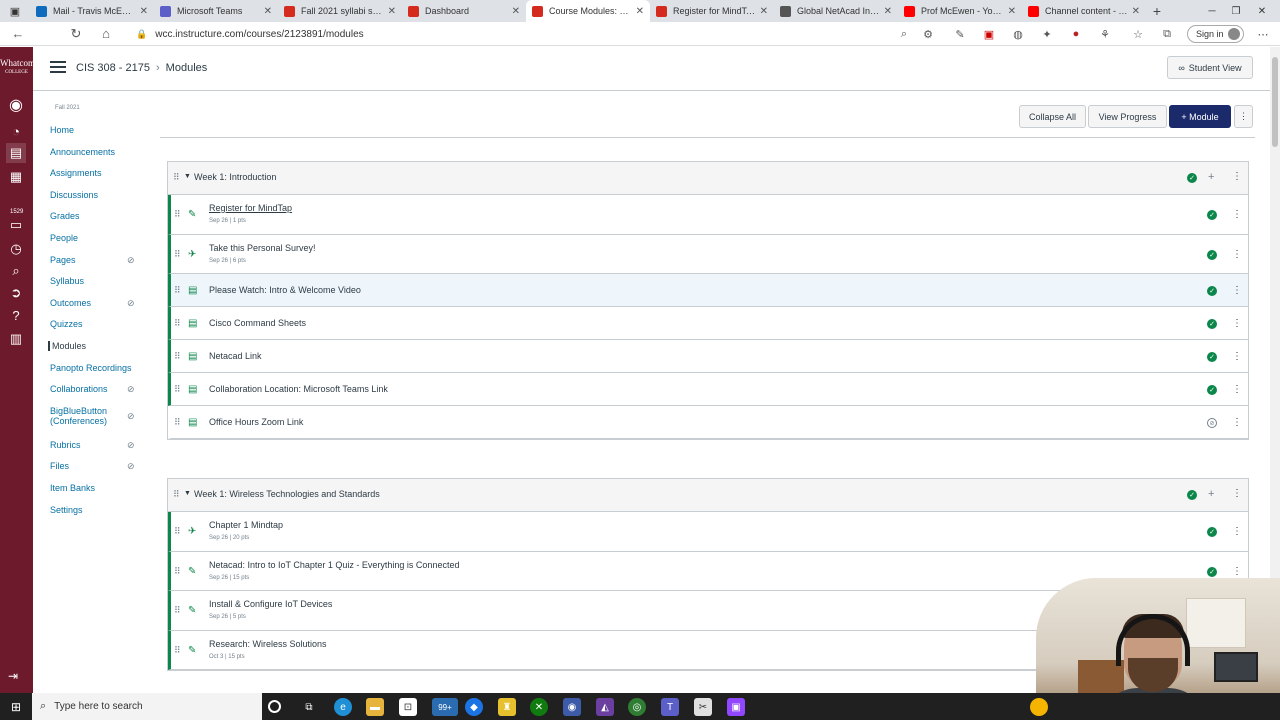 This screenshot has width=1280, height=720. What do you see at coordinates (1263, 34) in the screenshot?
I see `browser-more-icon: ⋯` at bounding box center [1263, 34].